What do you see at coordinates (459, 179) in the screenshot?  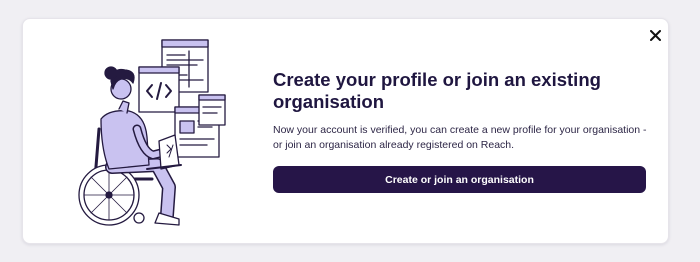 I see `create-or-join-organisation-button: Create or join an organisation` at bounding box center [459, 179].